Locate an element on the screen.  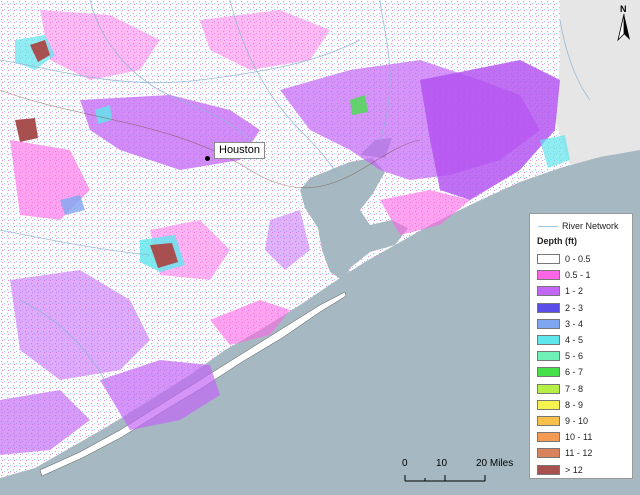
legend-row: 3 - 4 is located at coordinates (564, 324).